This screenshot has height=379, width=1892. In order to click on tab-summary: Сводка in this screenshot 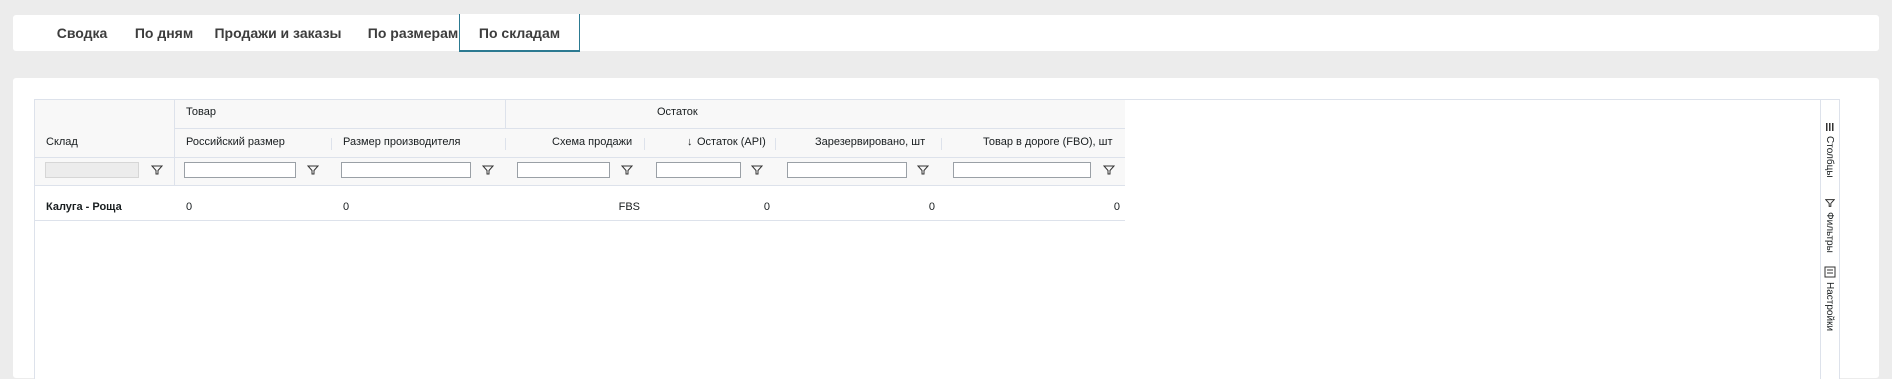, I will do `click(82, 33)`.